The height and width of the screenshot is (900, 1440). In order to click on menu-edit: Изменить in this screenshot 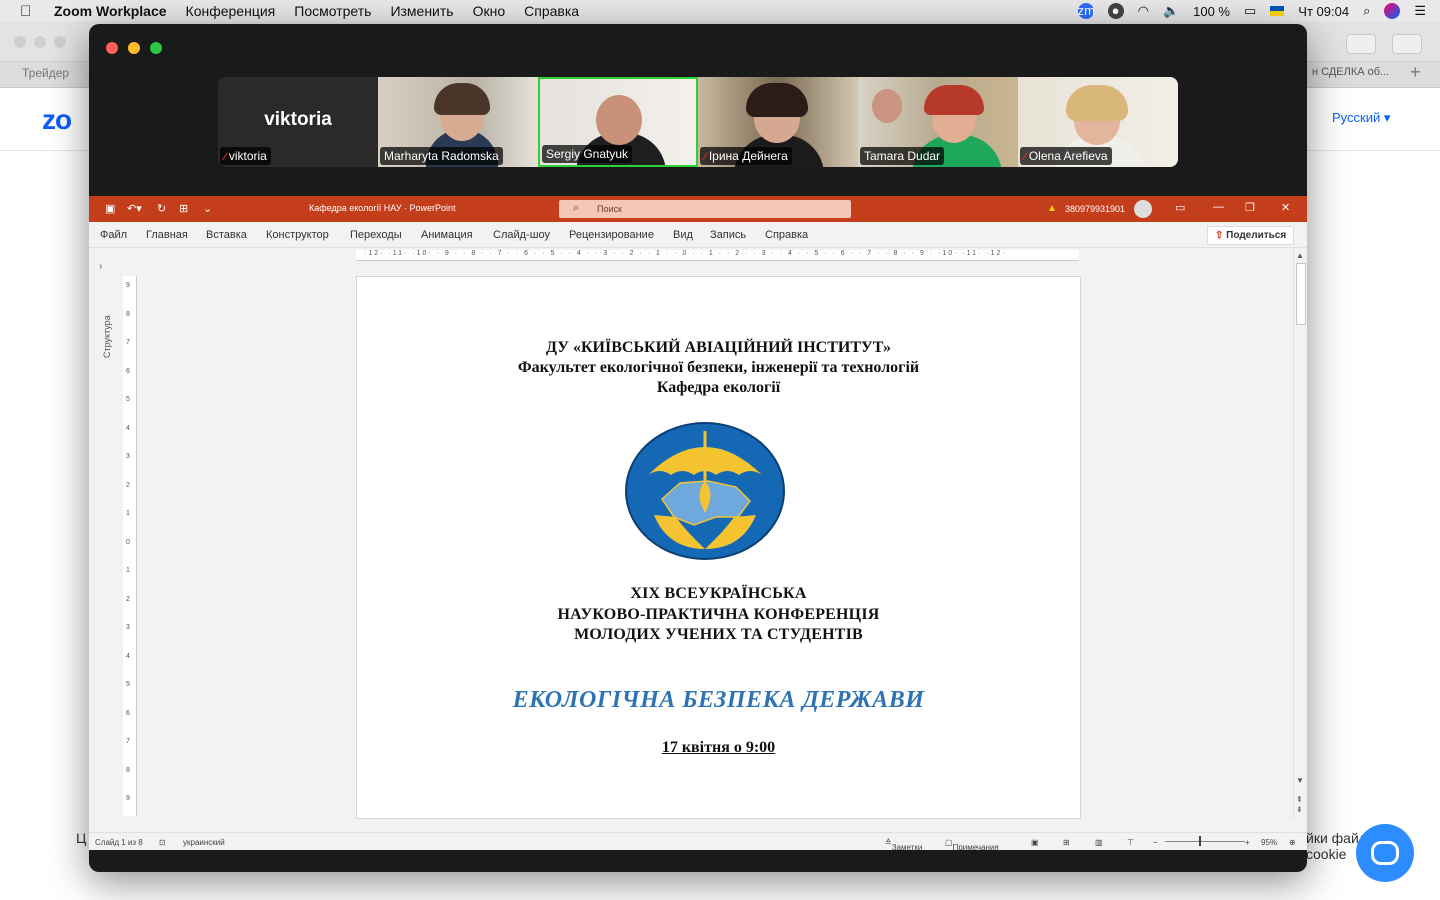, I will do `click(421, 11)`.